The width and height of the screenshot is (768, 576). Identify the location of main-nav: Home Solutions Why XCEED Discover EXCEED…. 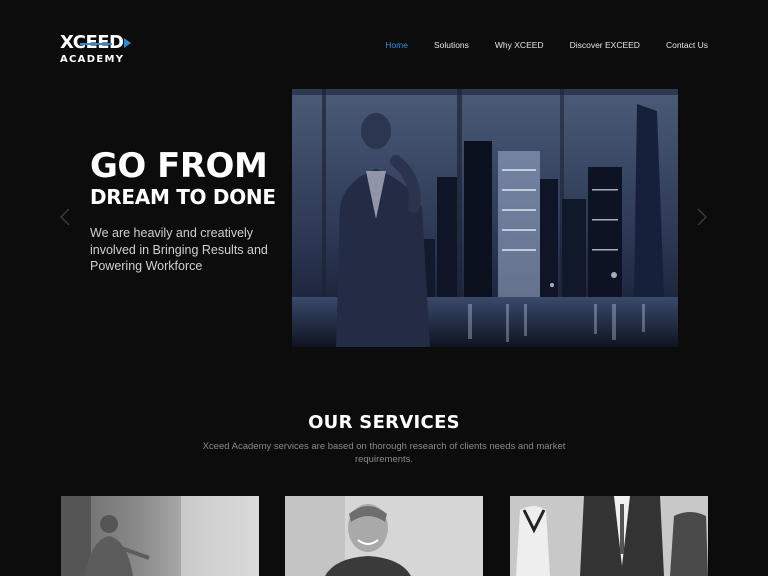
(533, 45).